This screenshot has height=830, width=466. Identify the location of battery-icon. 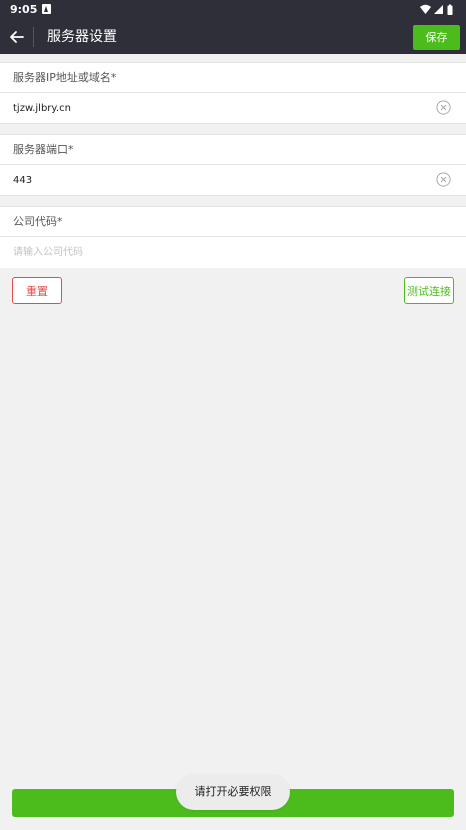
(450, 9).